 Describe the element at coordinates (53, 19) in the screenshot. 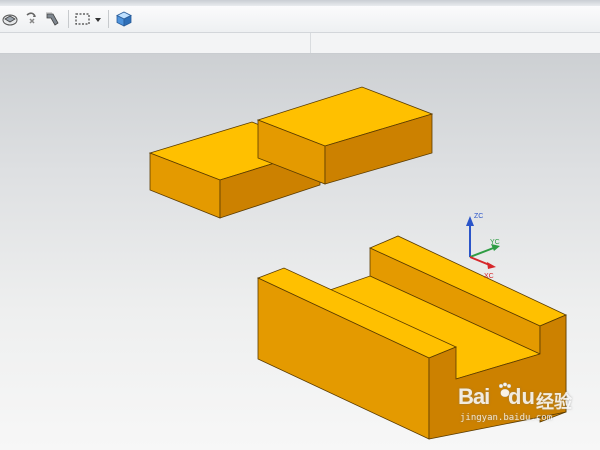

I see `move-face-icon` at that location.